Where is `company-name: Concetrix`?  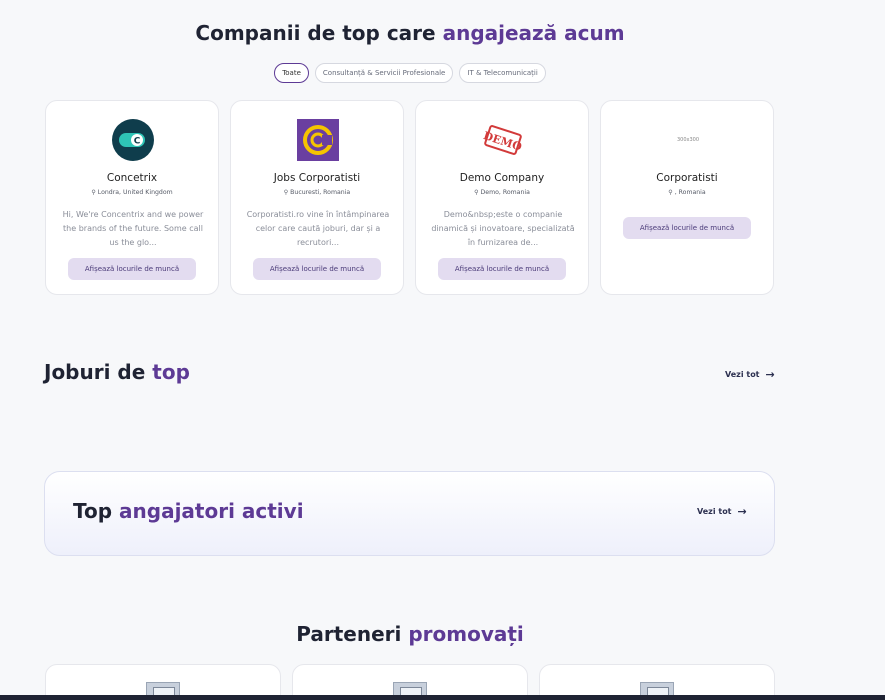 company-name: Concetrix is located at coordinates (132, 178).